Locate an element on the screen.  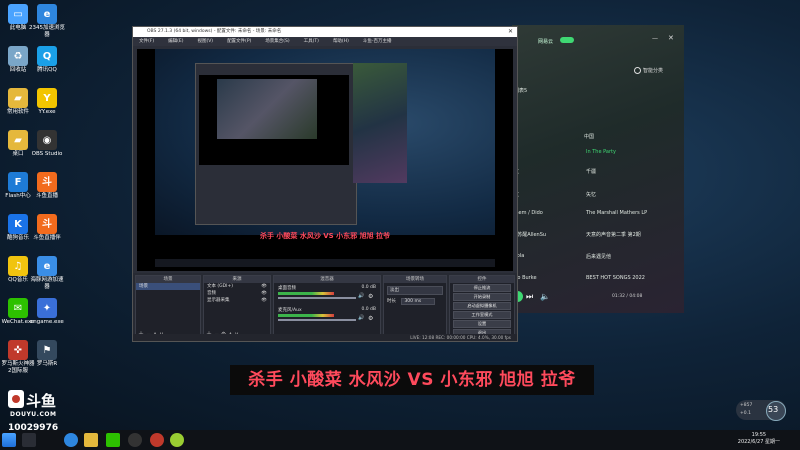
douyu-live-icon: 斗 is located at coordinates (47, 182).